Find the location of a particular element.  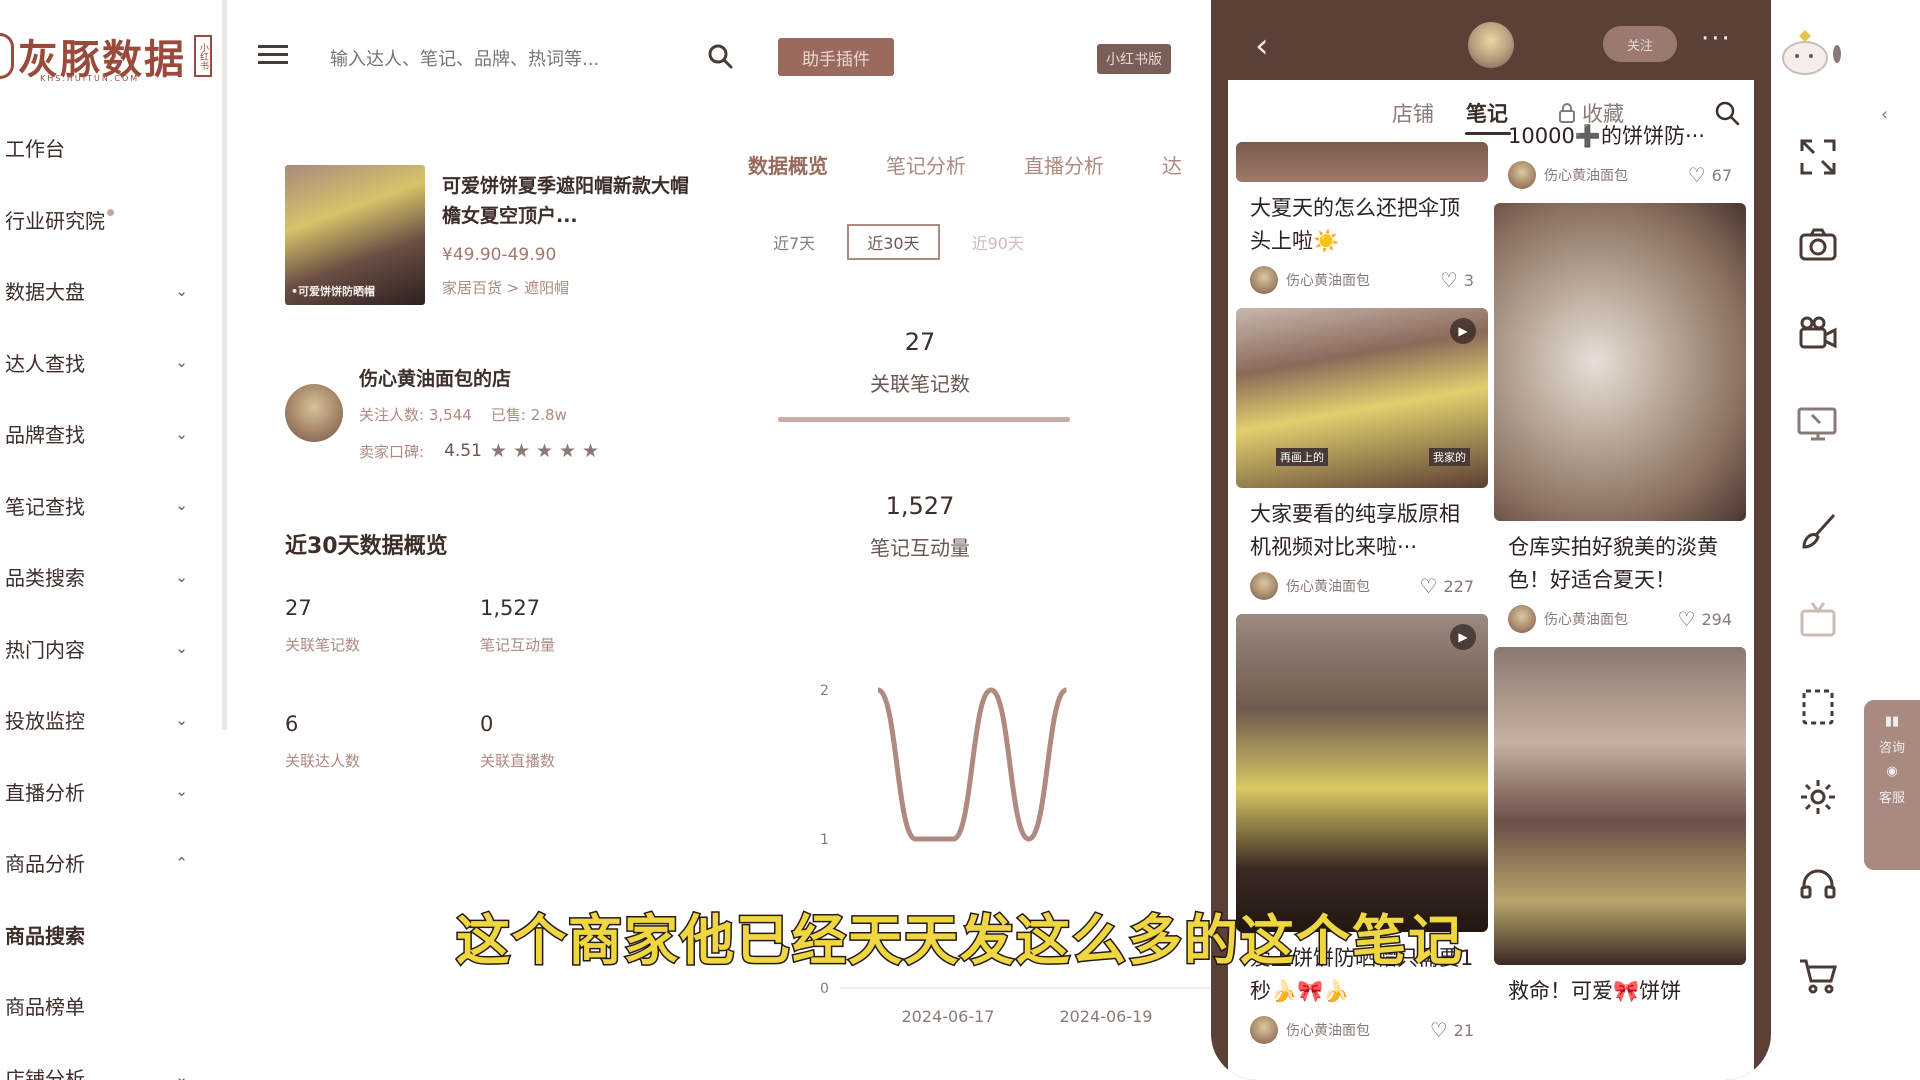

range-90d: 近90天 is located at coordinates (998, 242).